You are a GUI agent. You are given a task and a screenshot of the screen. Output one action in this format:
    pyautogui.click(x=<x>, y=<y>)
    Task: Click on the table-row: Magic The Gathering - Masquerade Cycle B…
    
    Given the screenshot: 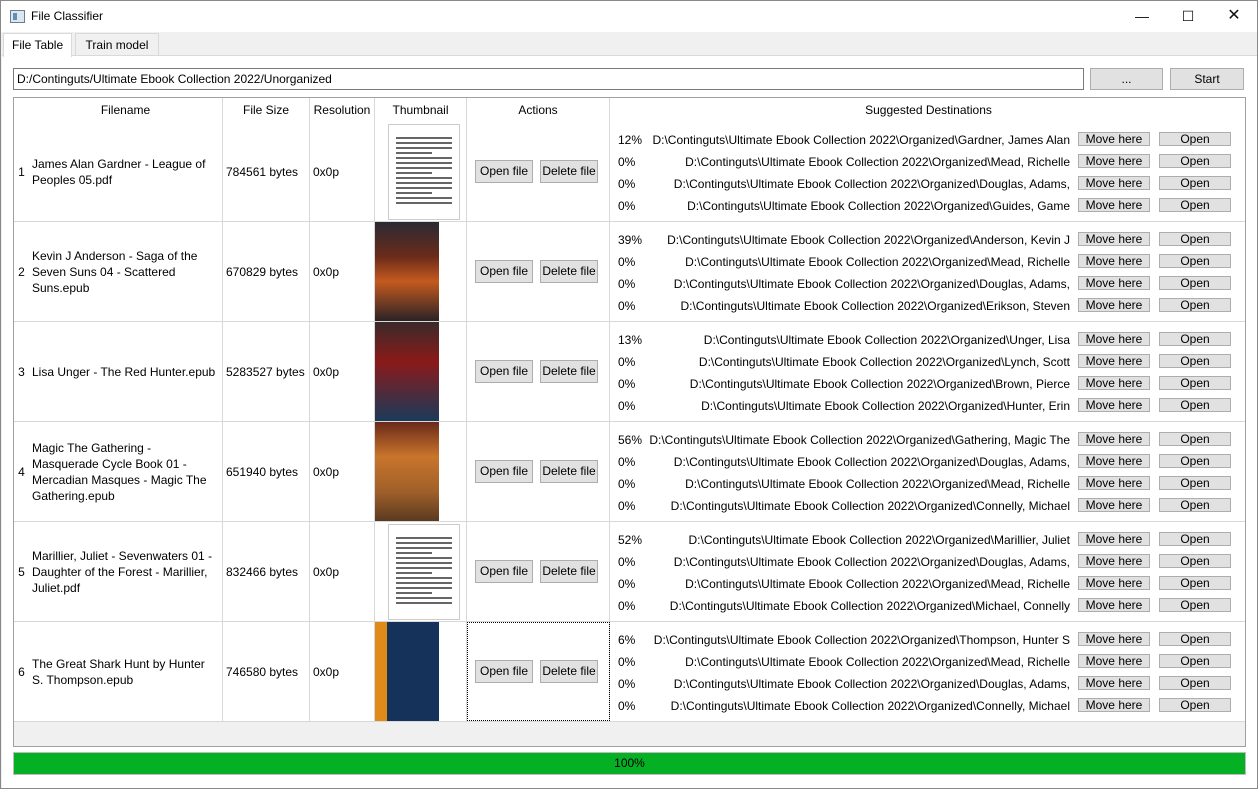 What is the action you would take?
    pyautogui.click(x=637, y=472)
    